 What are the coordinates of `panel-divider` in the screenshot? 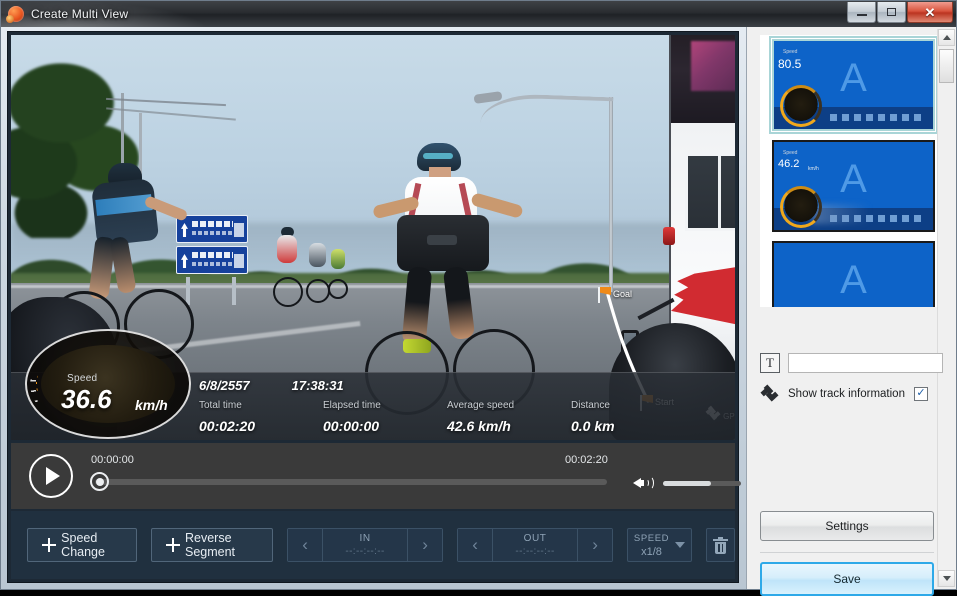 It's located at (847, 552).